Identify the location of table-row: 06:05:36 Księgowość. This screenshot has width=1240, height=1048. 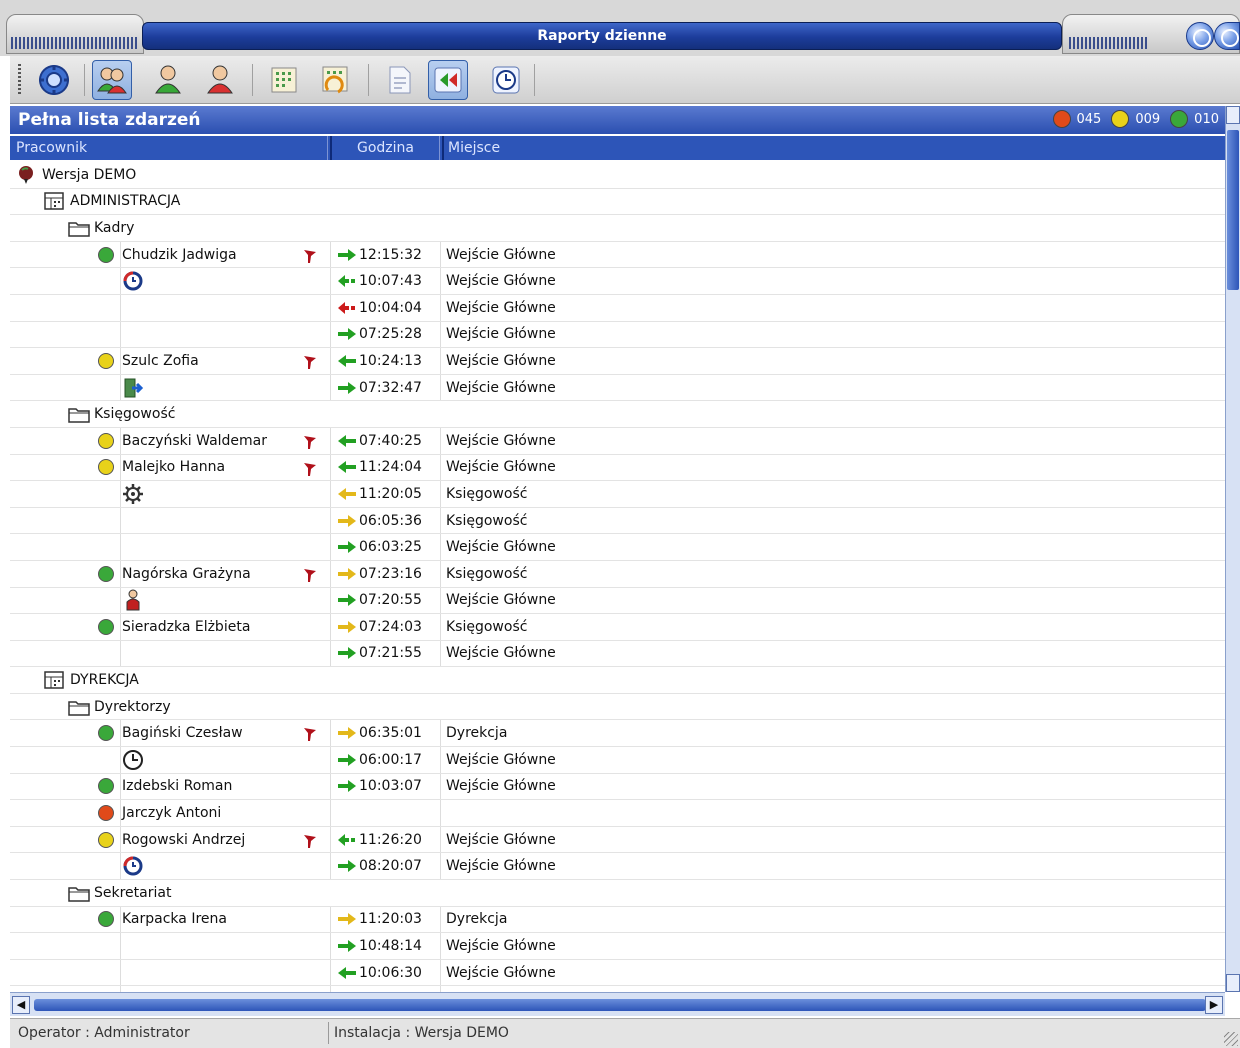
(617, 521).